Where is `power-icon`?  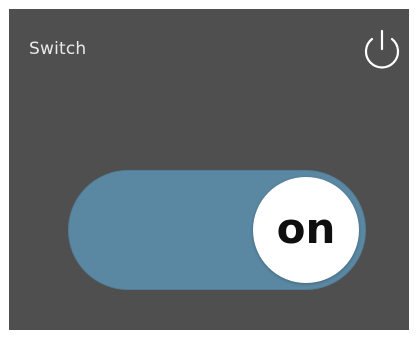
power-icon is located at coordinates (382, 49).